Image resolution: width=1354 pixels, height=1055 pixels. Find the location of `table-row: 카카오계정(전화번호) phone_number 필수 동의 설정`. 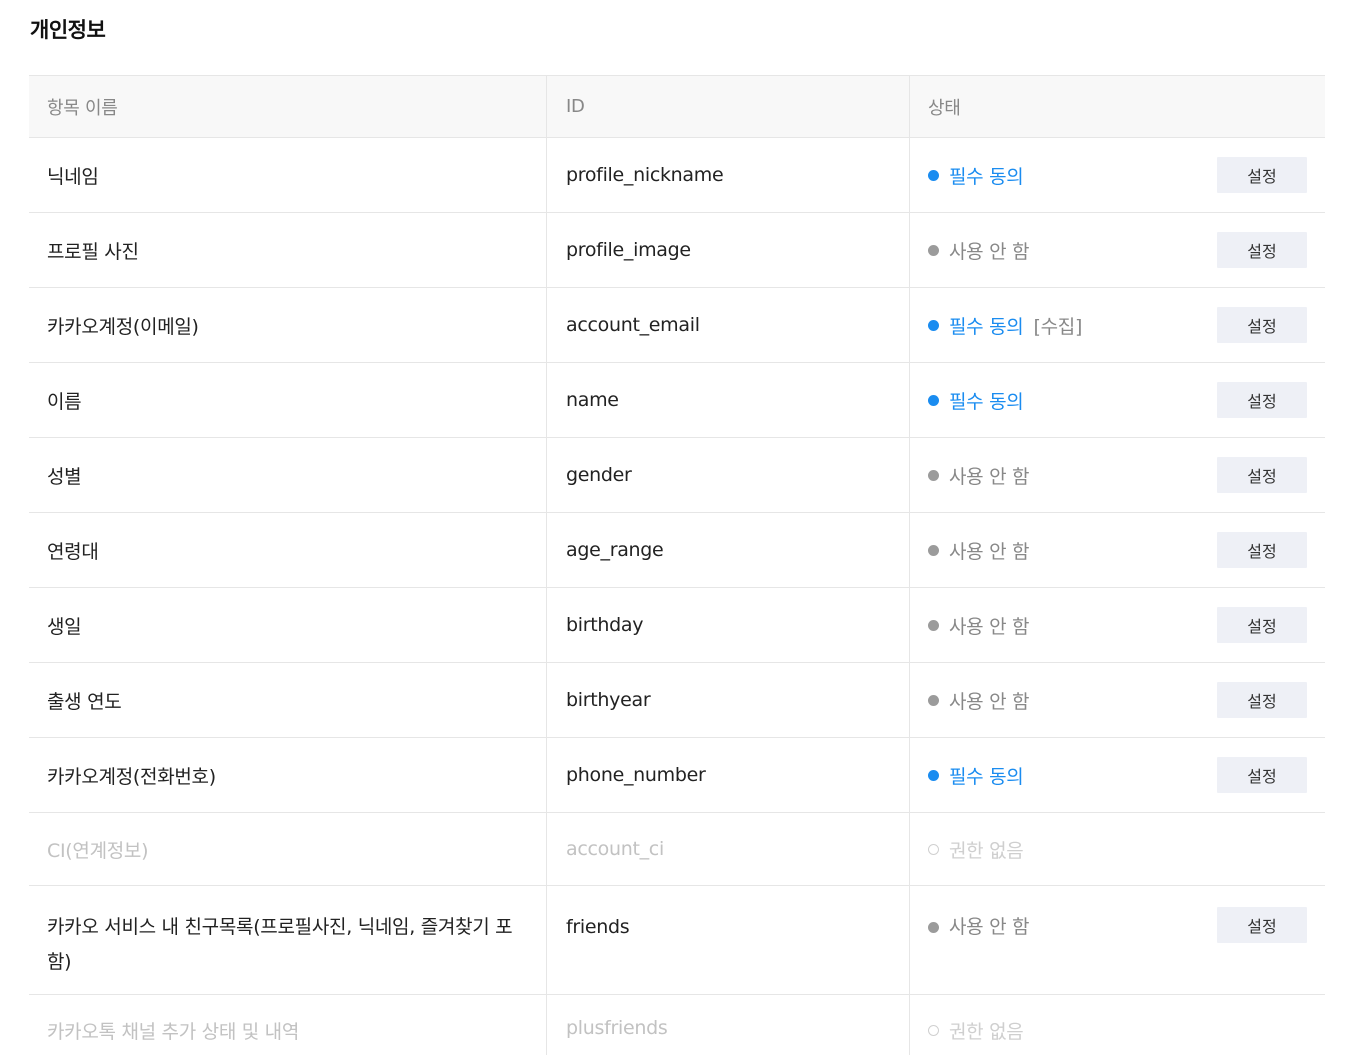

table-row: 카카오계정(전화번호) phone_number 필수 동의 설정 is located at coordinates (677, 775).